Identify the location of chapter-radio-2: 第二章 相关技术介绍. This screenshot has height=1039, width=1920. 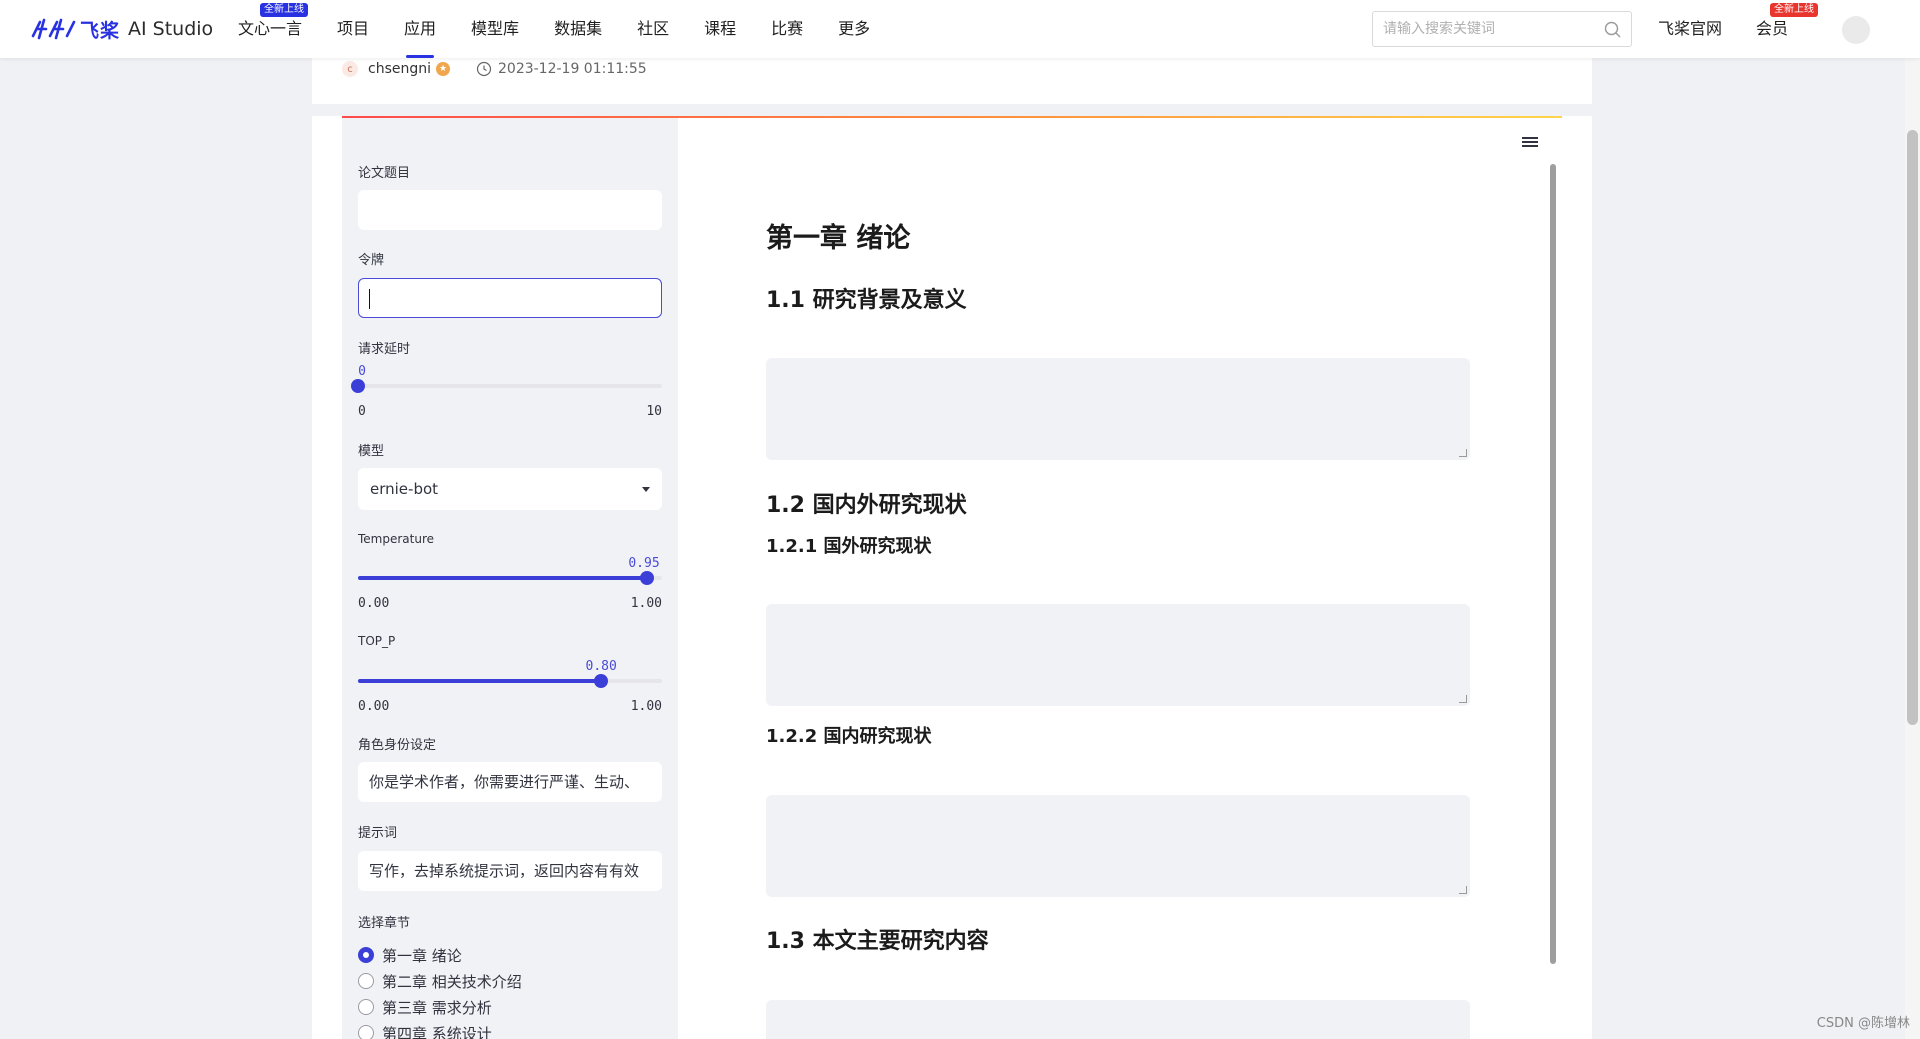
(440, 981).